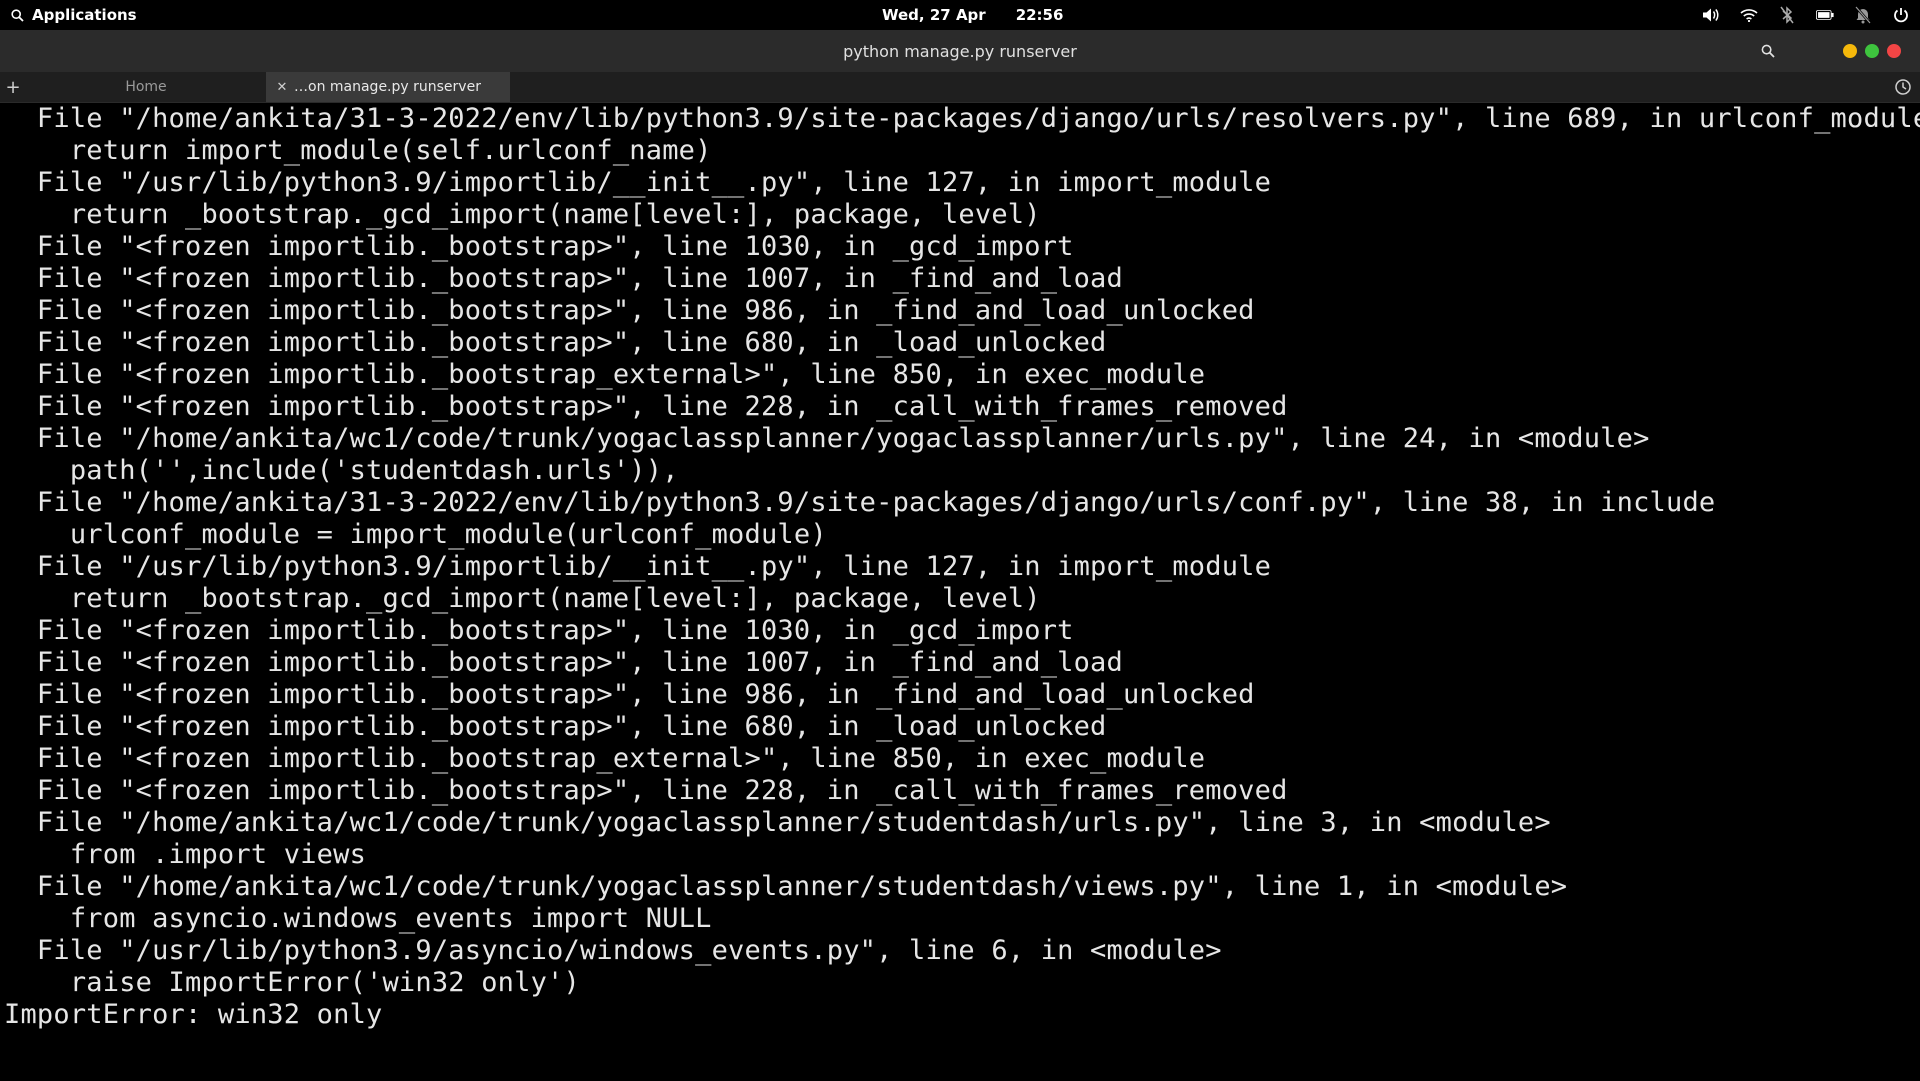  What do you see at coordinates (358, 918) in the screenshot?
I see `terminal-line: from asyncio.windows_events import NULL` at bounding box center [358, 918].